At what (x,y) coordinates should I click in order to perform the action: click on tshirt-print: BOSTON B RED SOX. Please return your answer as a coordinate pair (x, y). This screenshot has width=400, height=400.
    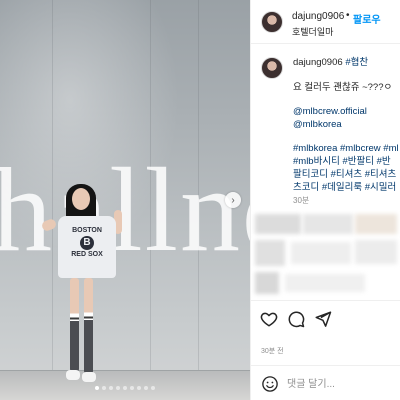
    Looking at the image, I should click on (87, 242).